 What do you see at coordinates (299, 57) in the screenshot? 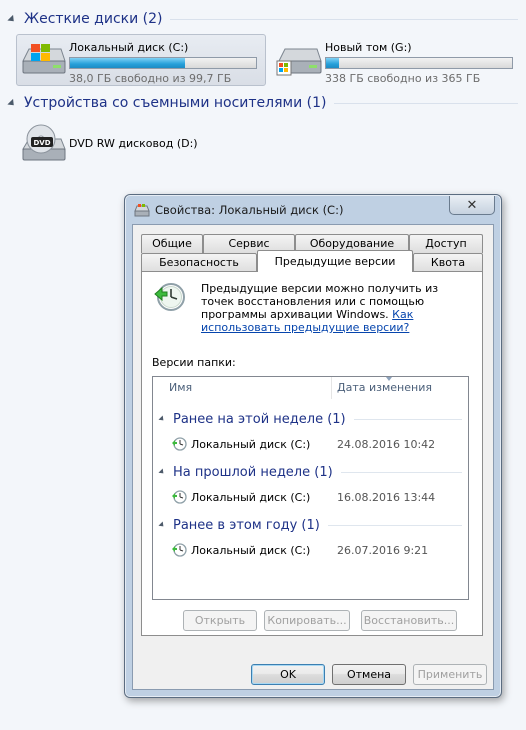
I see `hard-drive-icon` at bounding box center [299, 57].